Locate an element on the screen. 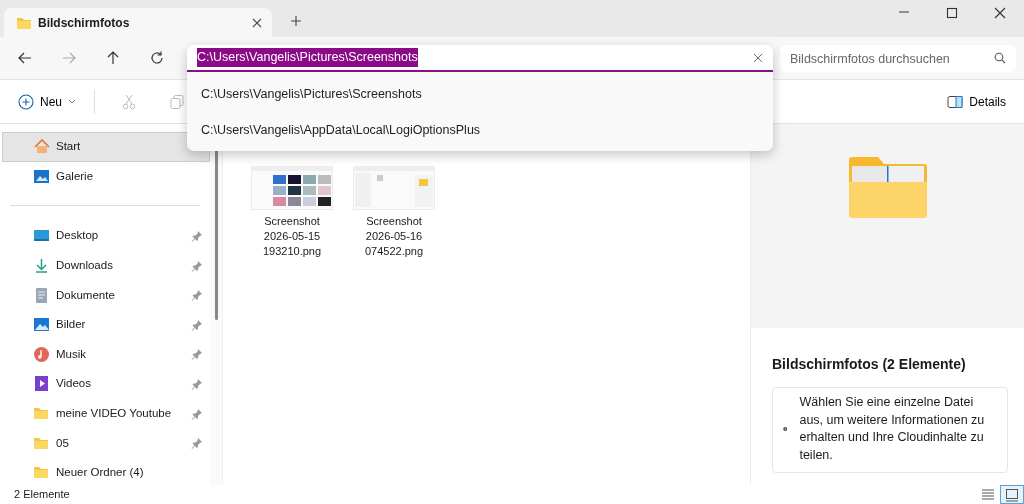 The width and height of the screenshot is (1024, 504). folder-icon is located at coordinates (887, 187).